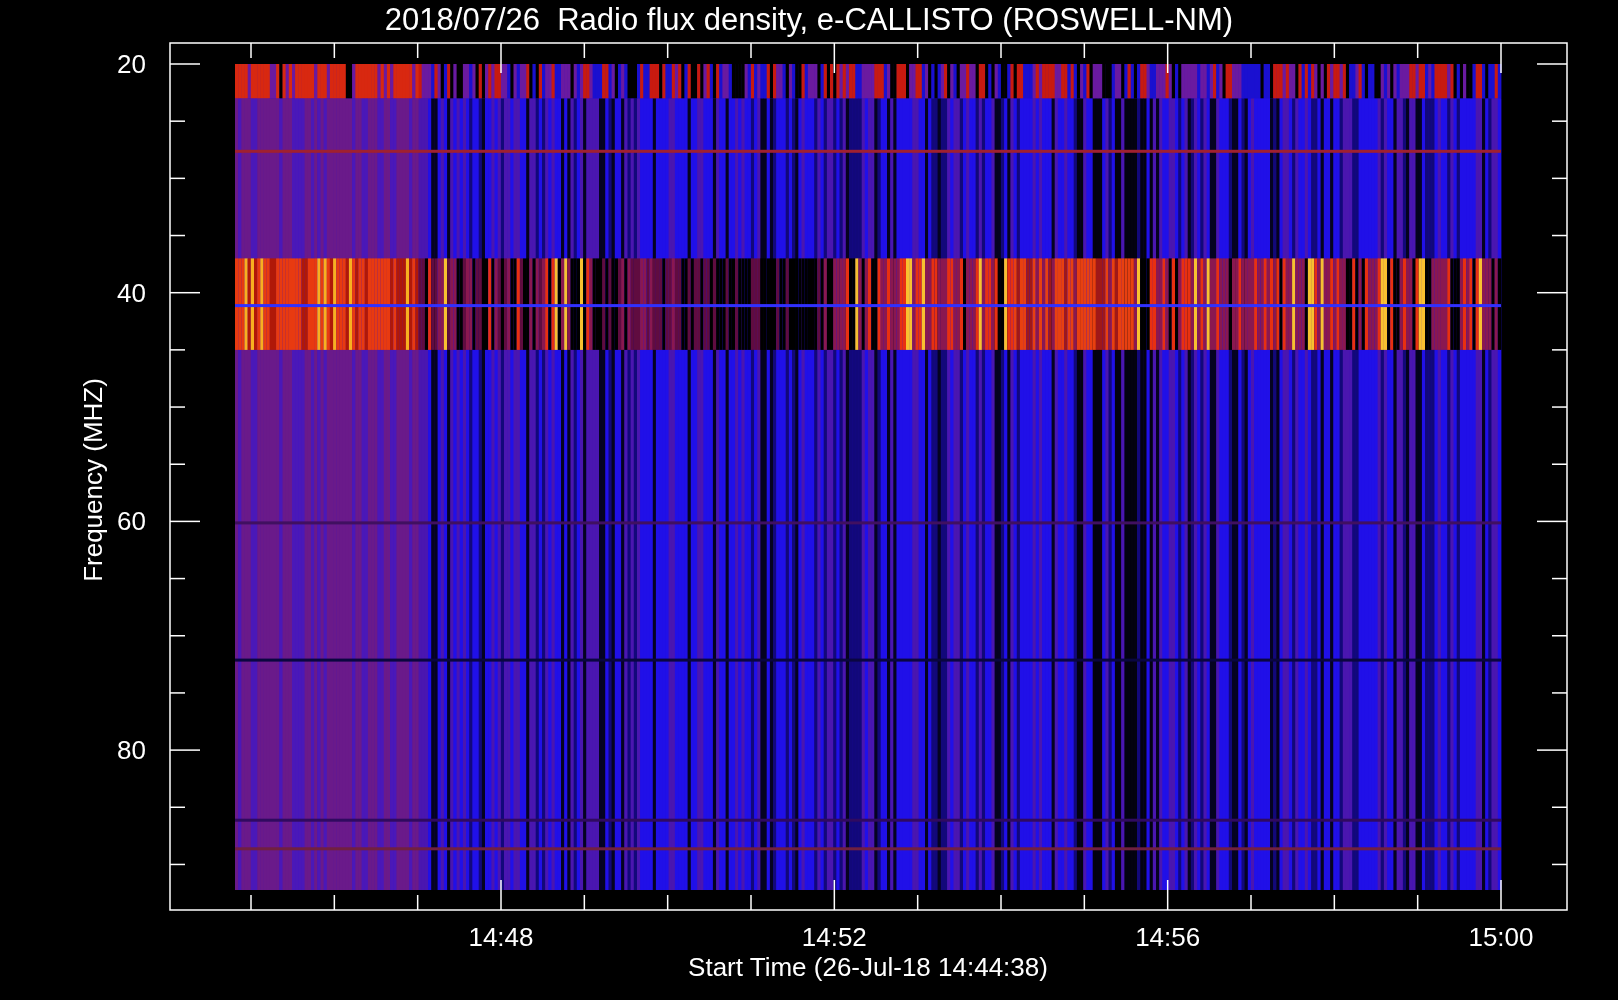 This screenshot has width=1618, height=1000. What do you see at coordinates (1501, 937) in the screenshot?
I see `tick-label: 15:00` at bounding box center [1501, 937].